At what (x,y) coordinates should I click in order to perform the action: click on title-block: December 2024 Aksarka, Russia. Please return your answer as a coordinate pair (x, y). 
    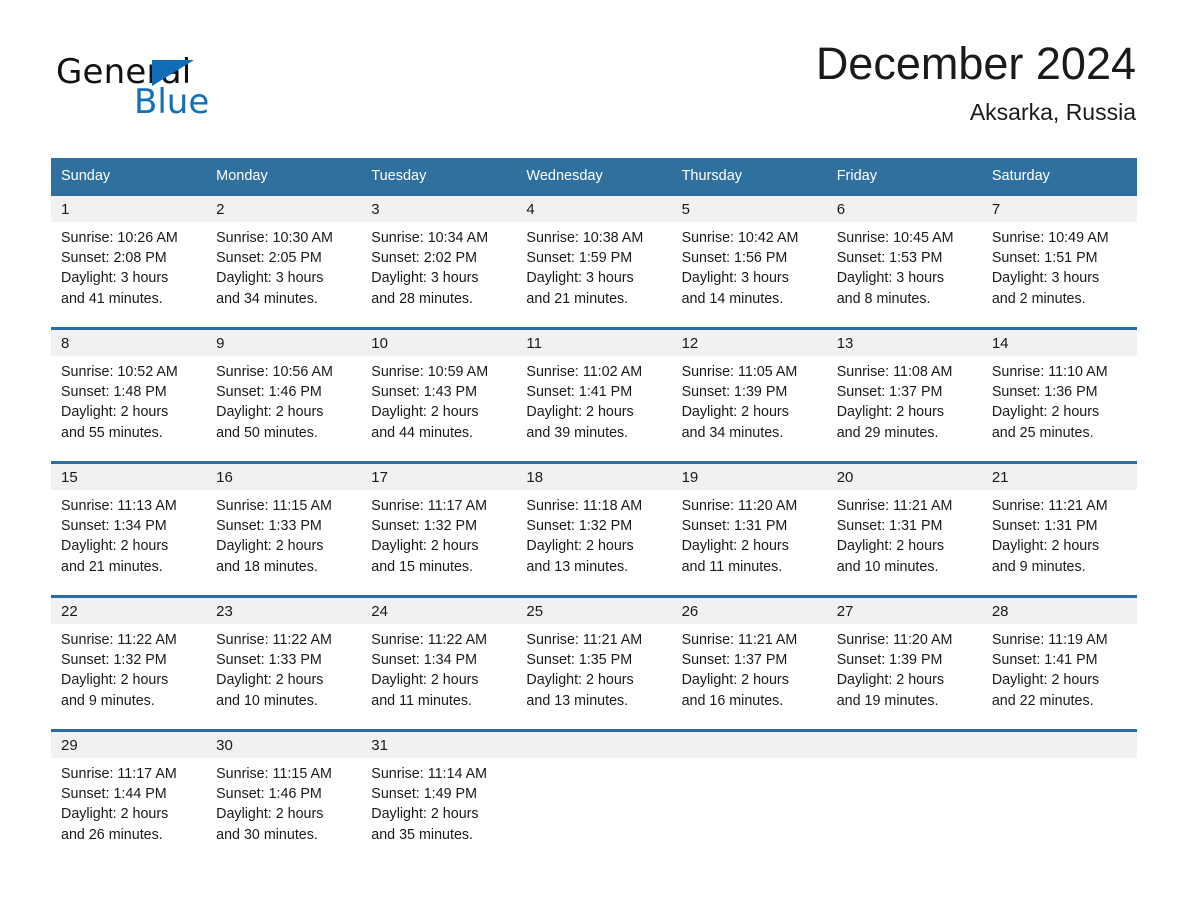
    Looking at the image, I should click on (976, 83).